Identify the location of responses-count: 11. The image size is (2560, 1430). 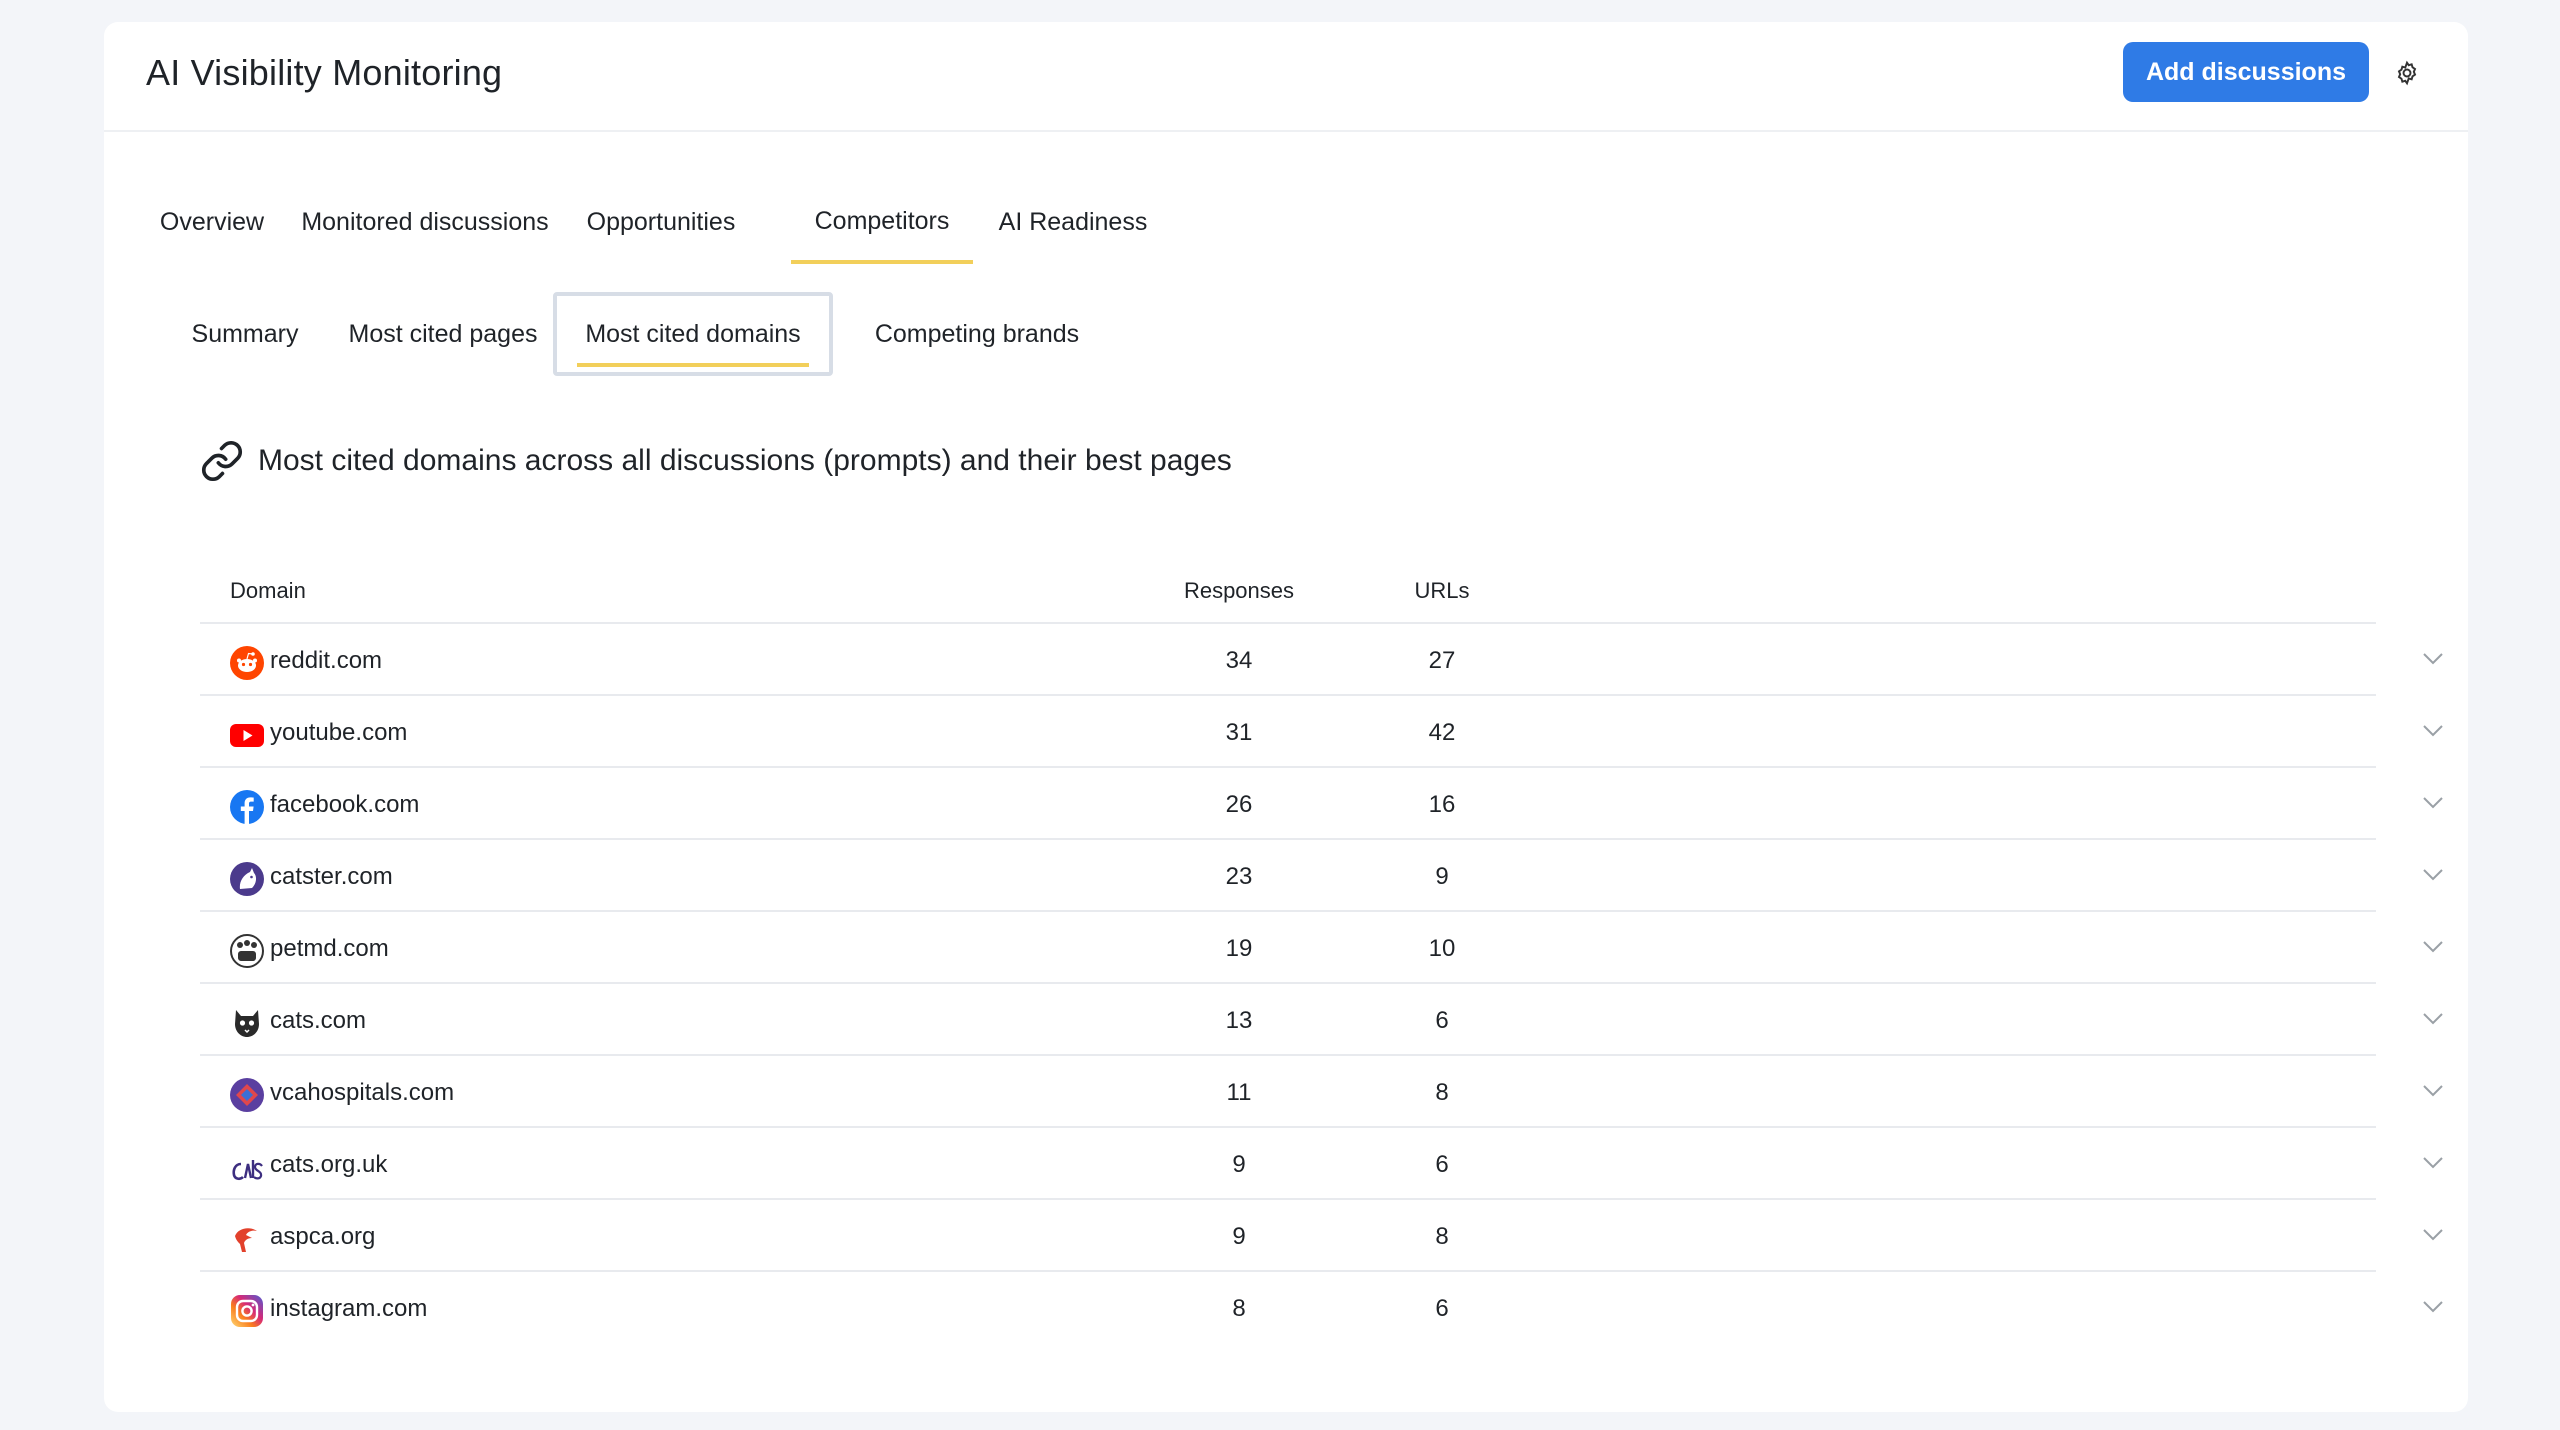
(1239, 1092).